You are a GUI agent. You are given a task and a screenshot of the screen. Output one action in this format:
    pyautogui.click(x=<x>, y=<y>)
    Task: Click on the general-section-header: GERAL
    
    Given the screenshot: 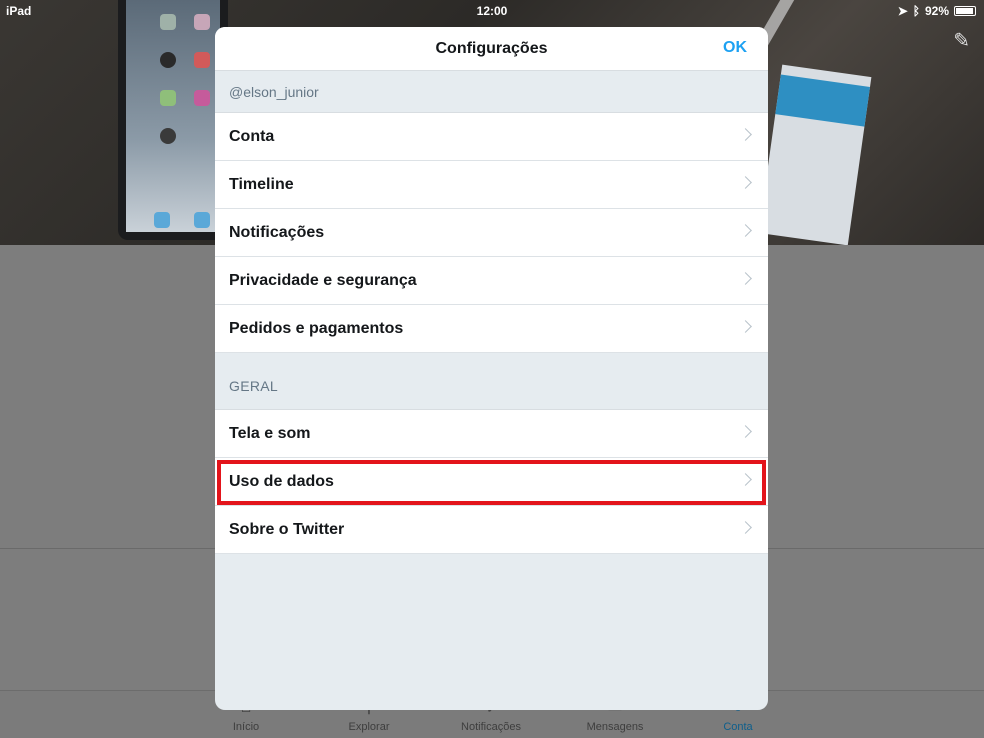 What is the action you would take?
    pyautogui.click(x=491, y=381)
    